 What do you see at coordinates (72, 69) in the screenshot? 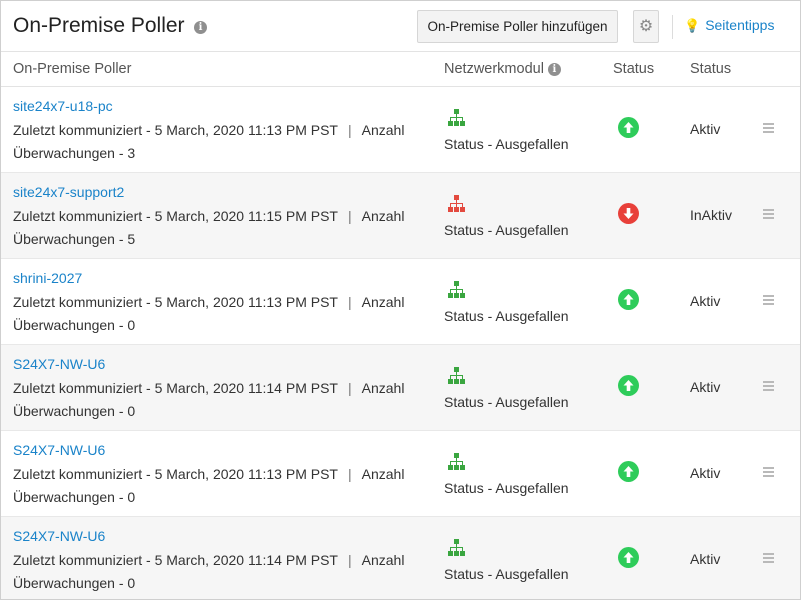
I see `column-header-poller: On-Premise Poller` at bounding box center [72, 69].